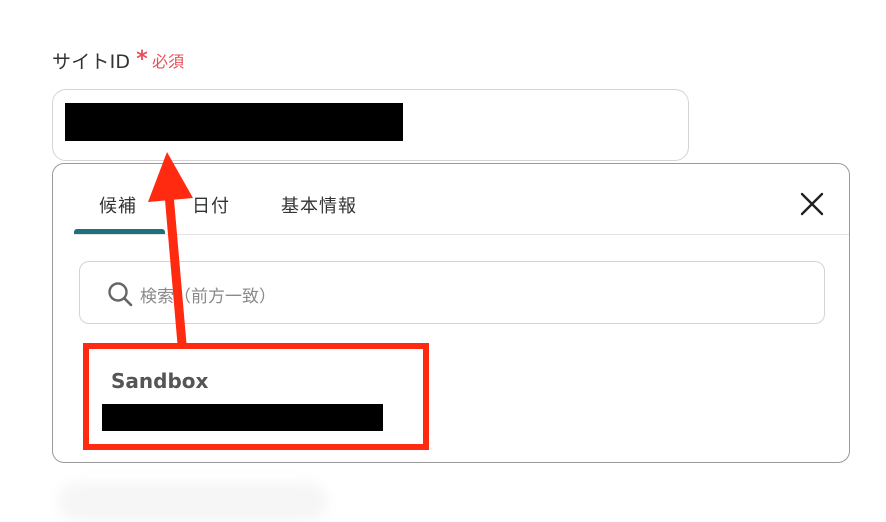  Describe the element at coordinates (193, 502) in the screenshot. I see `background-shadow` at that location.